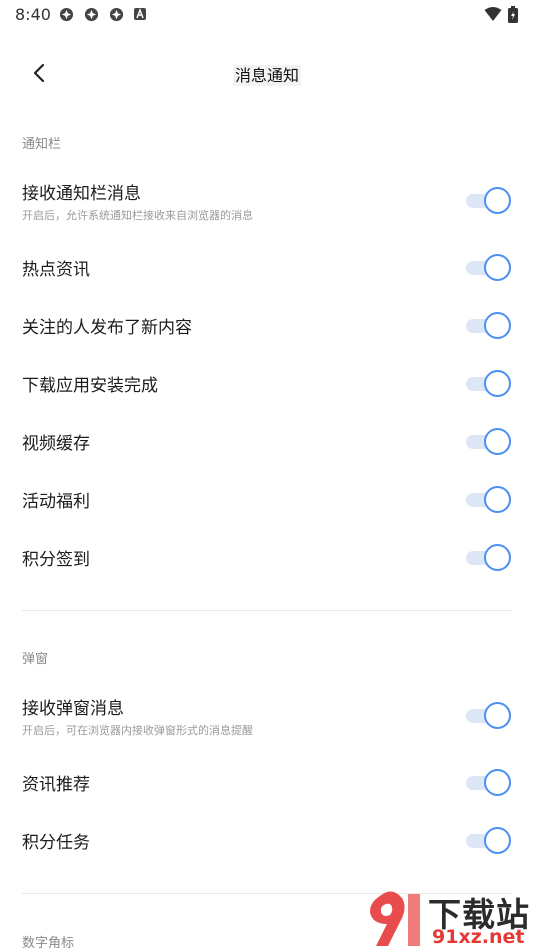 The height and width of the screenshot is (951, 534). What do you see at coordinates (56, 444) in the screenshot?
I see `setting-title: 视频缓存` at bounding box center [56, 444].